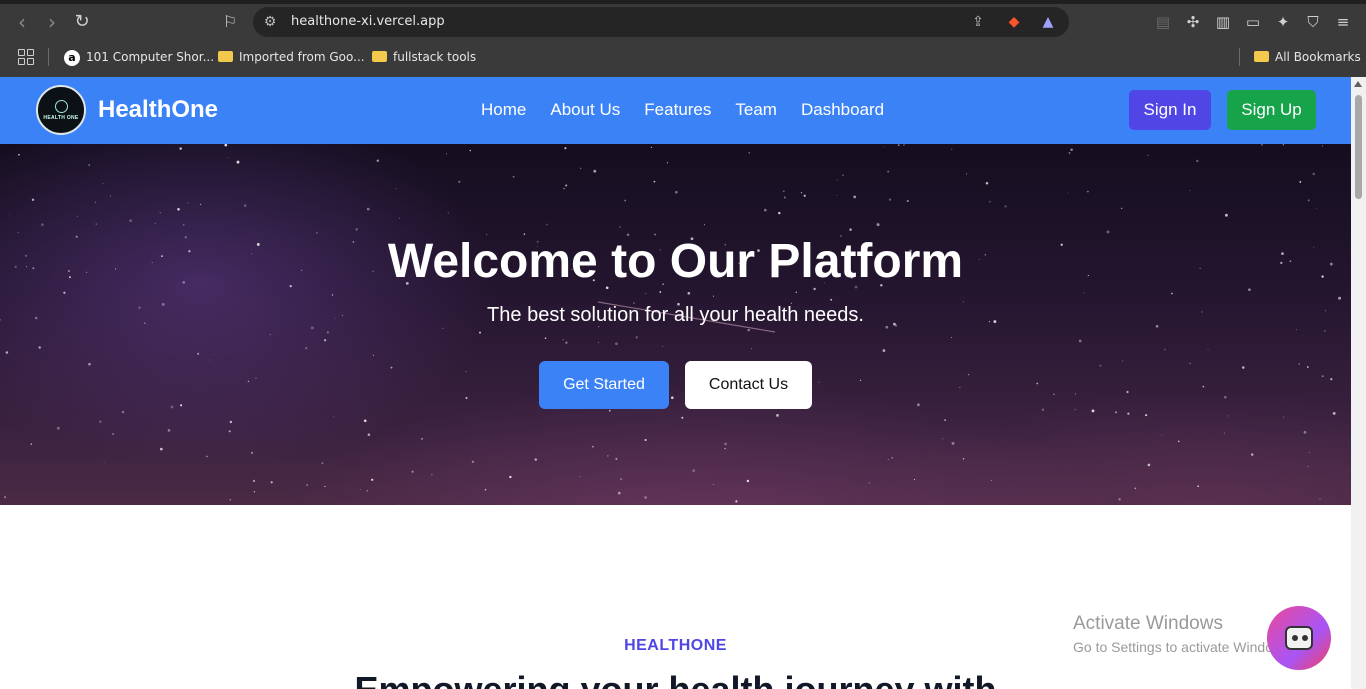 This screenshot has width=1366, height=689. I want to click on watermark-title: Activate Windows, so click(1148, 623).